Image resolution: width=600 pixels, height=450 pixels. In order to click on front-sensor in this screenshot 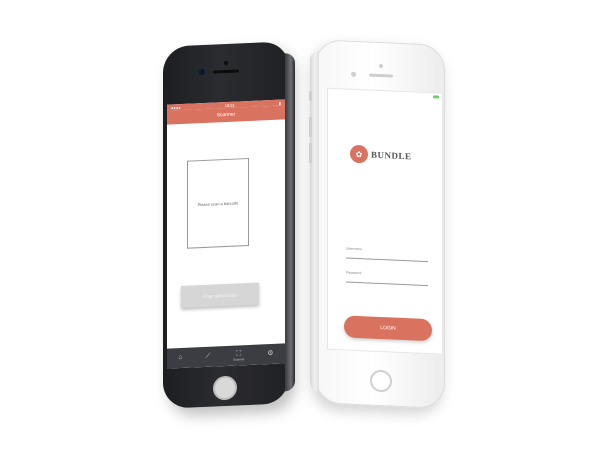, I will do `click(226, 63)`.